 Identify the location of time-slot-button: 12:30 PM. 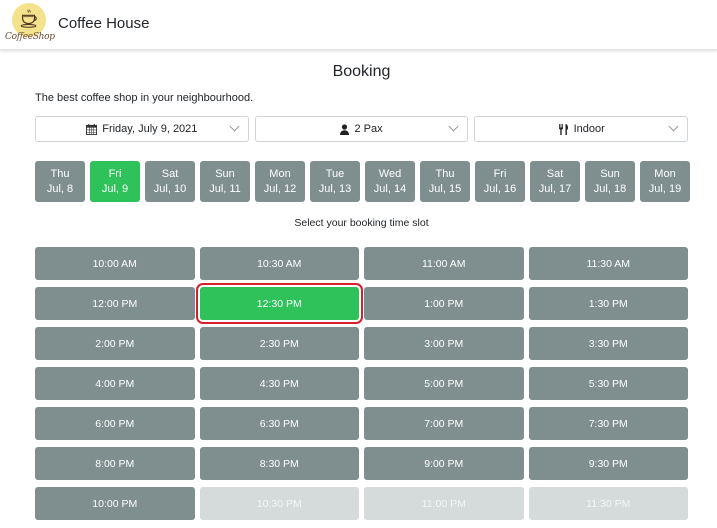
(279, 303).